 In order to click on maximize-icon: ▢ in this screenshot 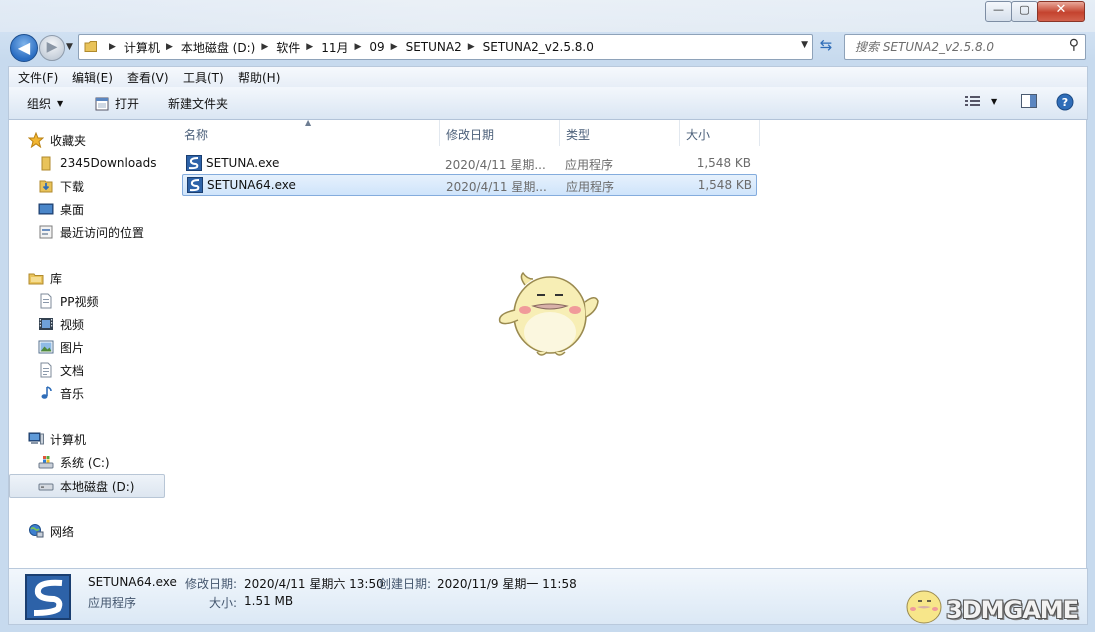, I will do `click(1024, 9)`.